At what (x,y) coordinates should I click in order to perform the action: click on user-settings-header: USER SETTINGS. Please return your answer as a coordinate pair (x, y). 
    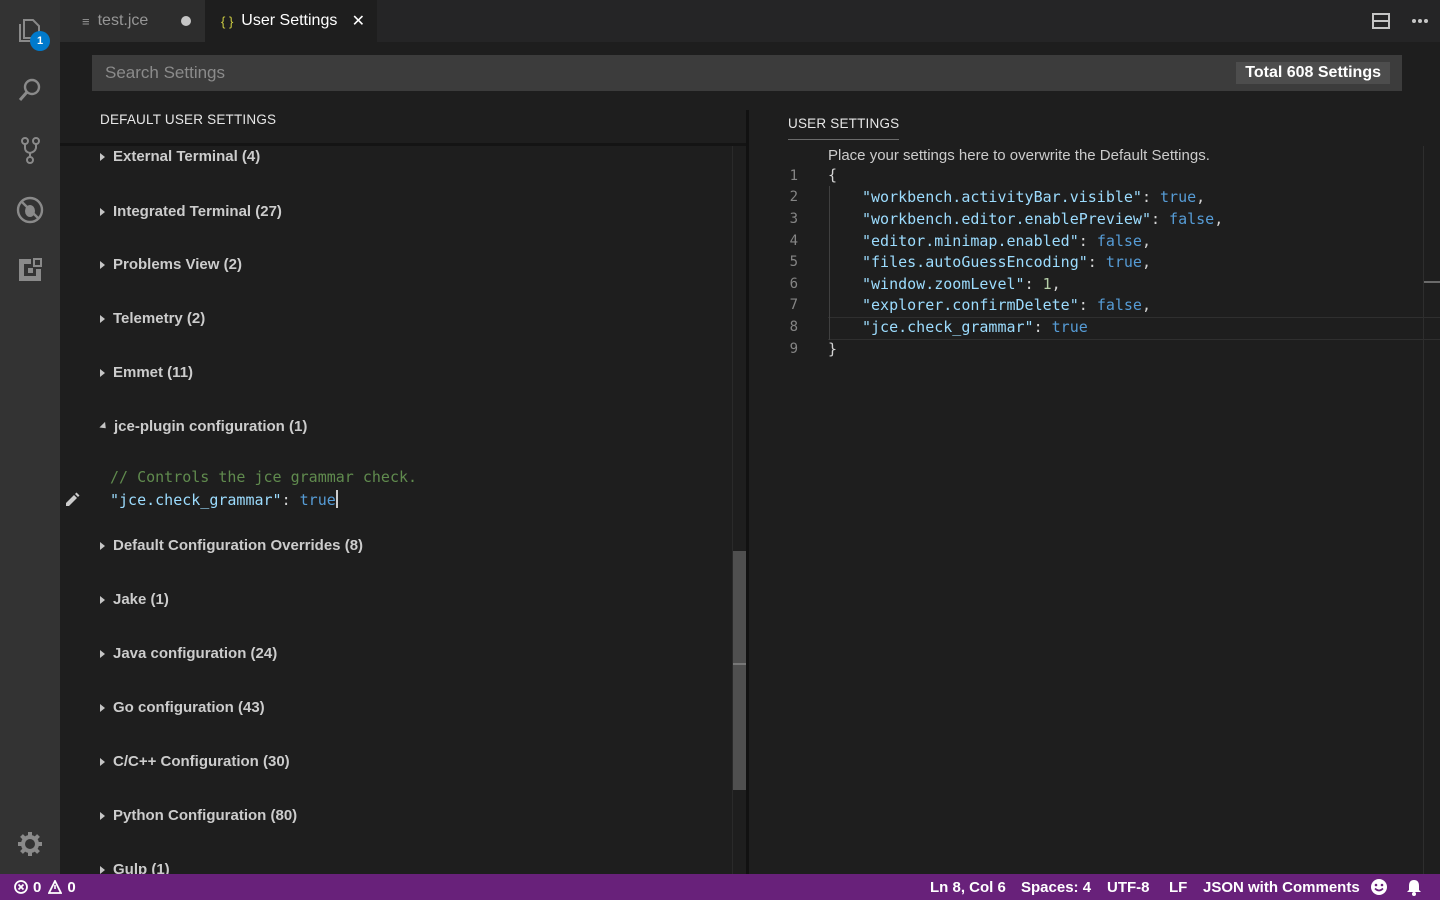
    Looking at the image, I should click on (844, 128).